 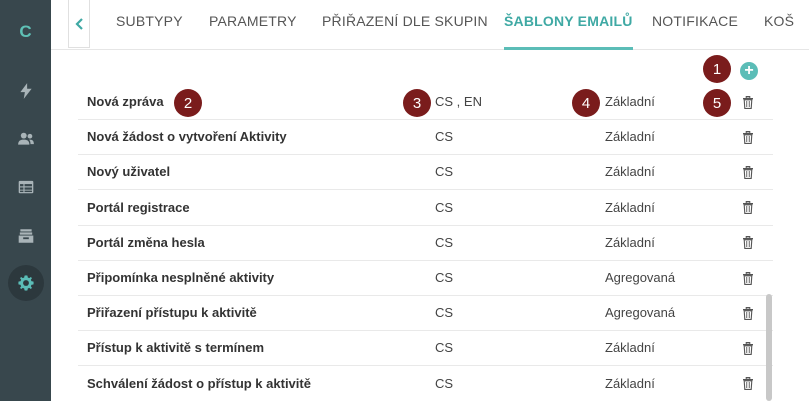 I want to click on template-name: Přiřazení přístupu k aktivitě, so click(x=172, y=313).